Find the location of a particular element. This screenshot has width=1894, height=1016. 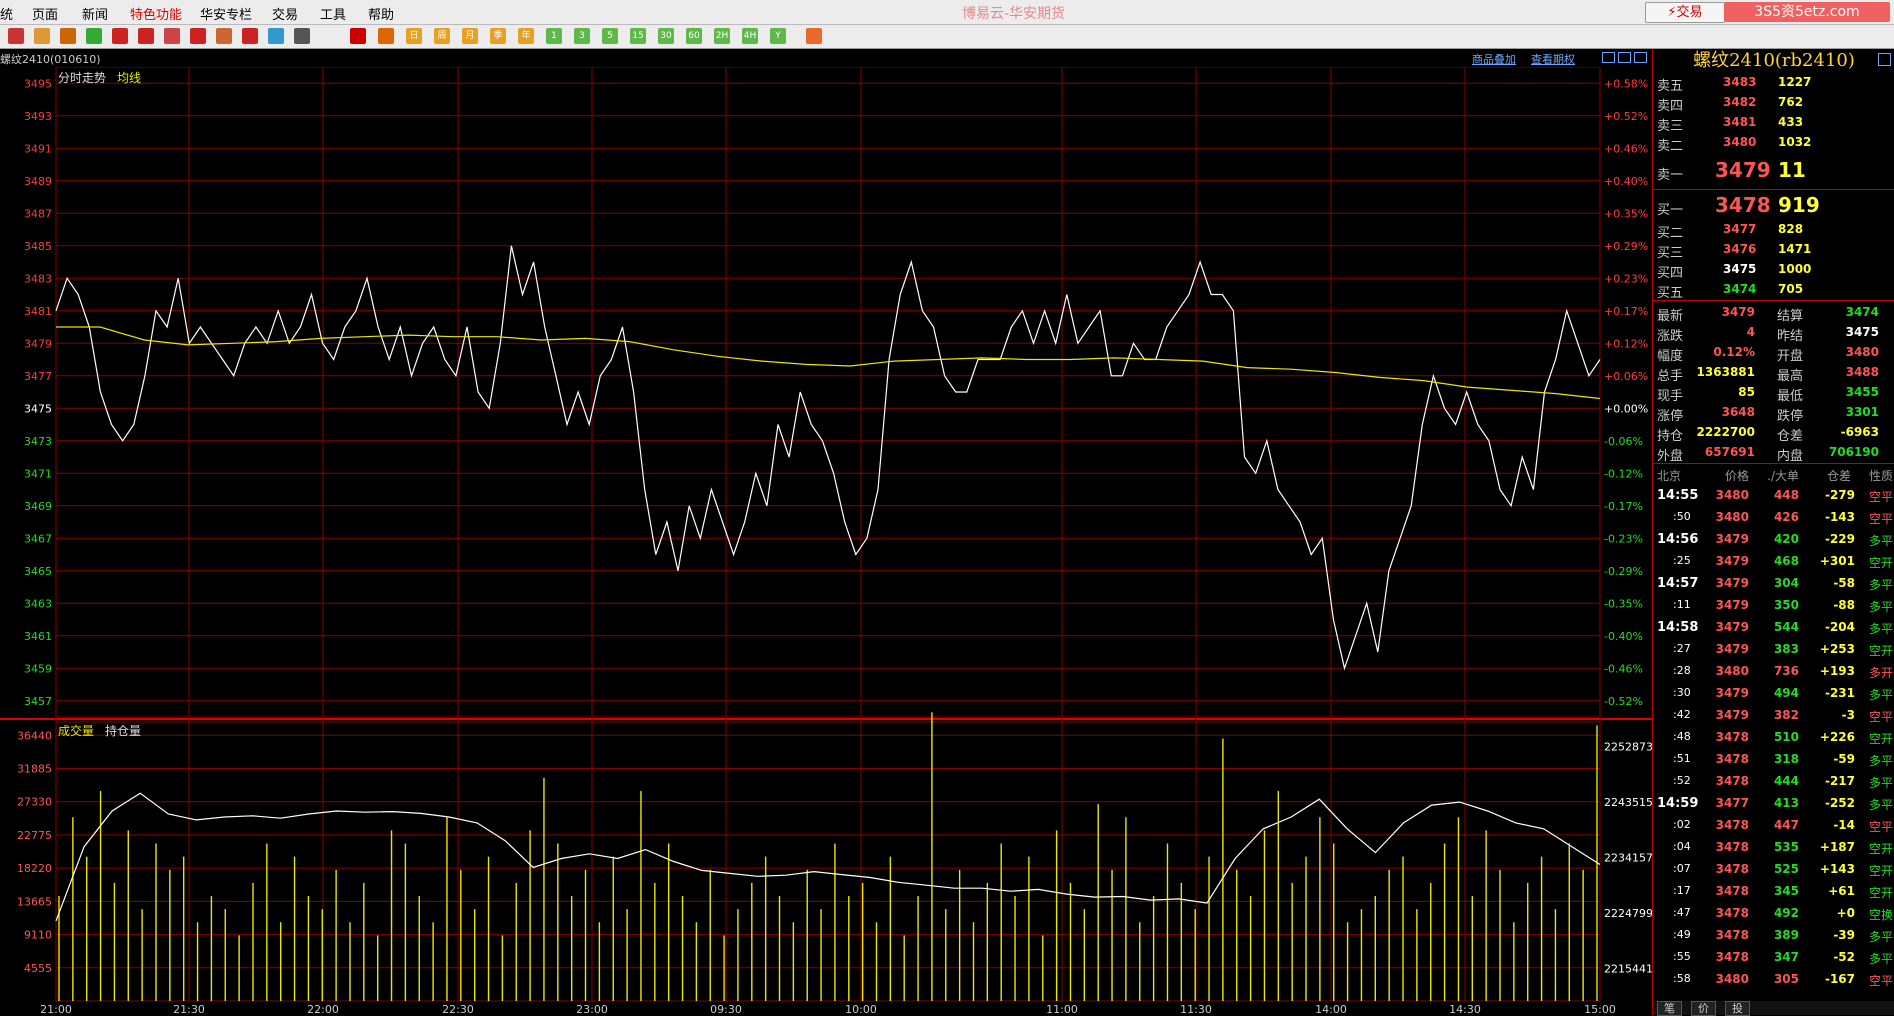

y-pct-label: +0.06% is located at coordinates (1626, 376).